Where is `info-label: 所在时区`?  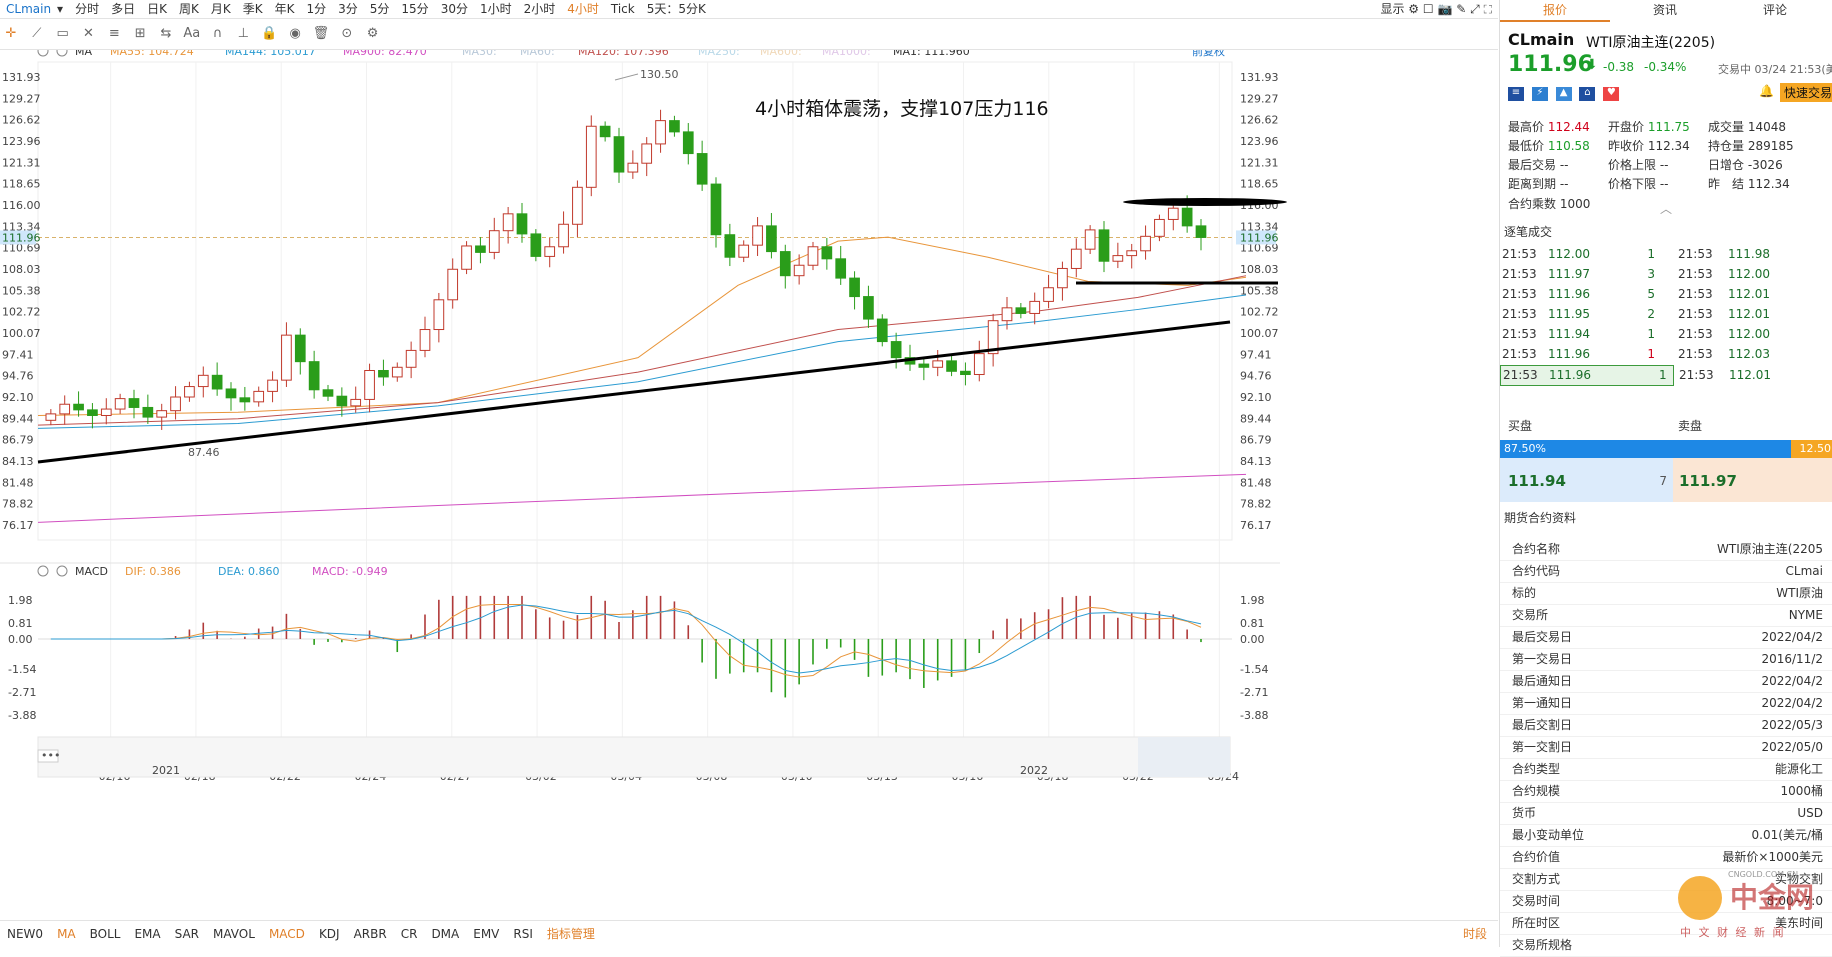 info-label: 所在时区 is located at coordinates (1536, 923).